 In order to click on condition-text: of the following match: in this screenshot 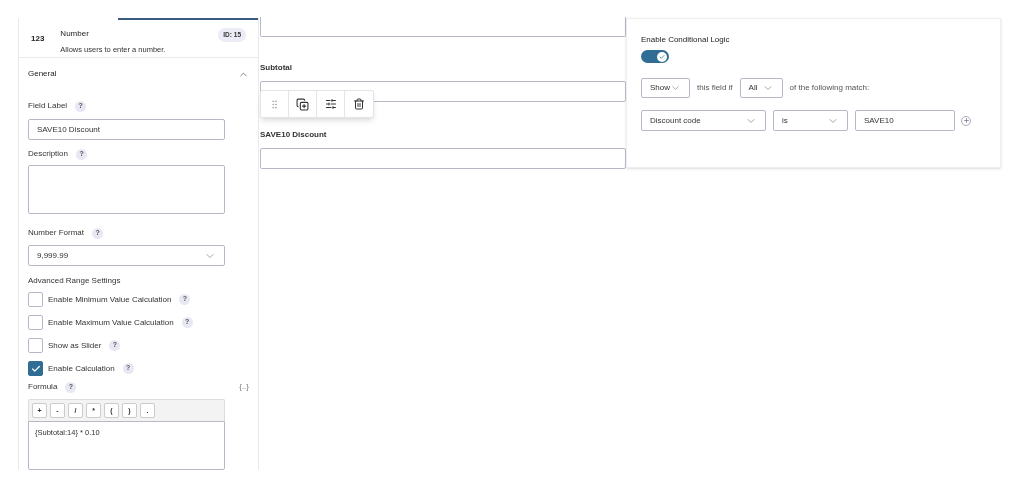, I will do `click(829, 88)`.